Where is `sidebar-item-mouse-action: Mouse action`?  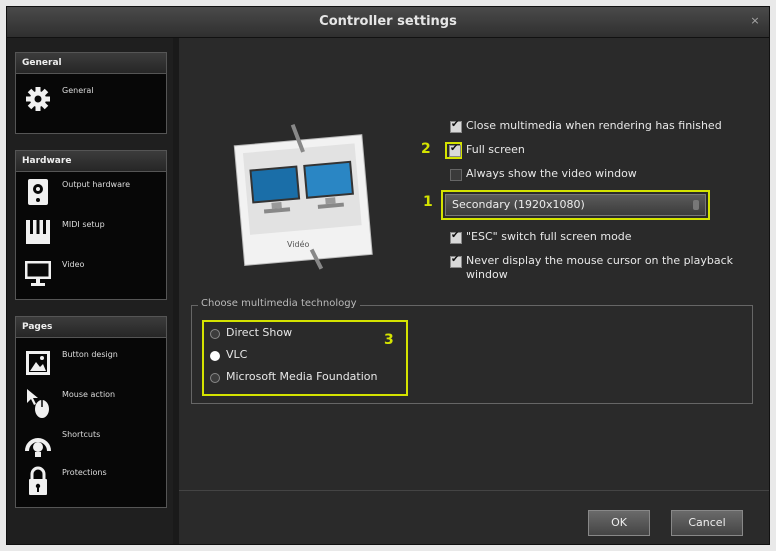 sidebar-item-mouse-action: Mouse action is located at coordinates (93, 404).